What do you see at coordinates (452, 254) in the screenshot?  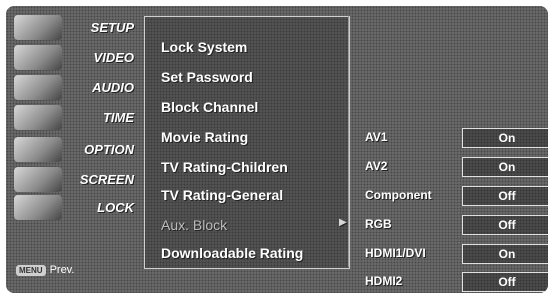 I see `option-row-hdmi1-dvi: HDMI1/DVI On` at bounding box center [452, 254].